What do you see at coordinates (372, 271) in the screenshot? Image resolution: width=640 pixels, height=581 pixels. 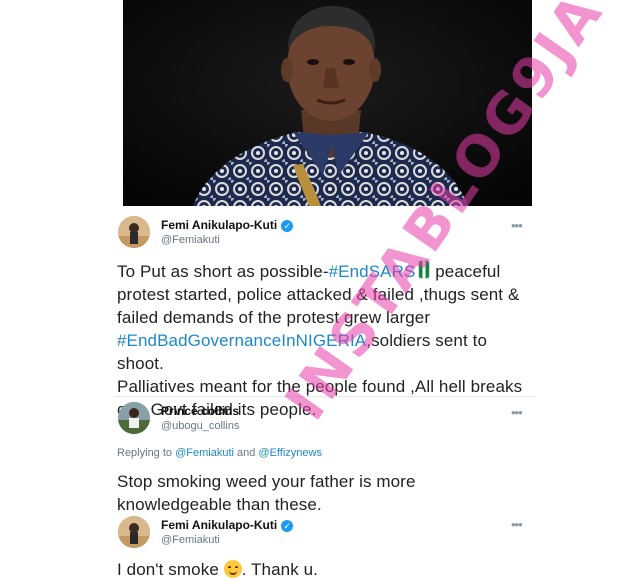 I see `hashtag-link: #EndSARS` at bounding box center [372, 271].